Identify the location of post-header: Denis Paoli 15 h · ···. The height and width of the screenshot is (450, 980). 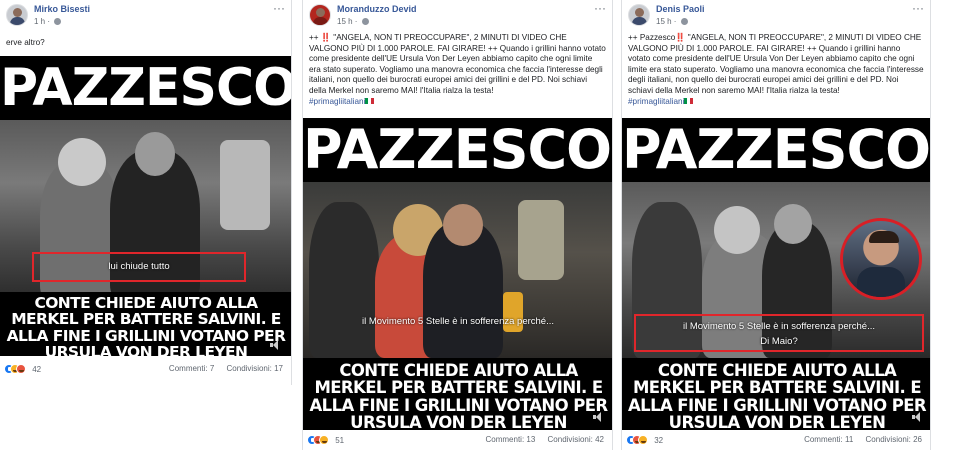
(776, 15).